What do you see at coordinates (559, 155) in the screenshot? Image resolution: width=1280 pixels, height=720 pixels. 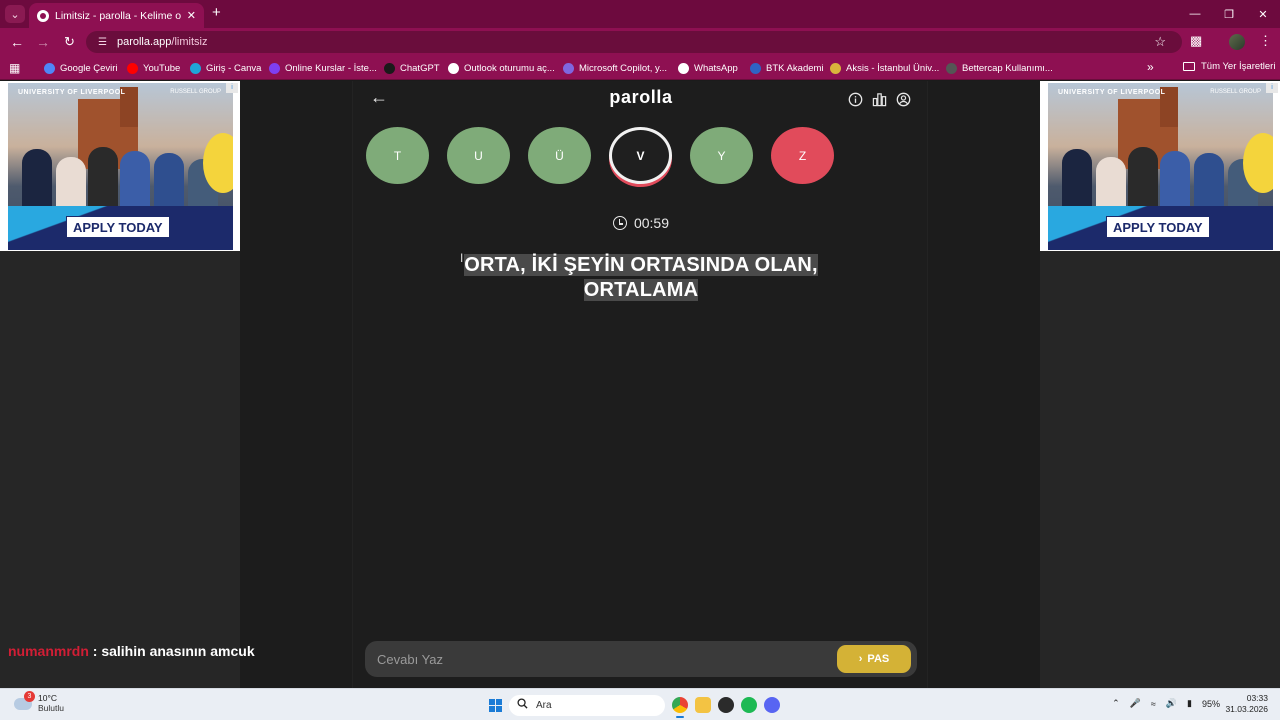 I see `letter-circle: Ü` at bounding box center [559, 155].